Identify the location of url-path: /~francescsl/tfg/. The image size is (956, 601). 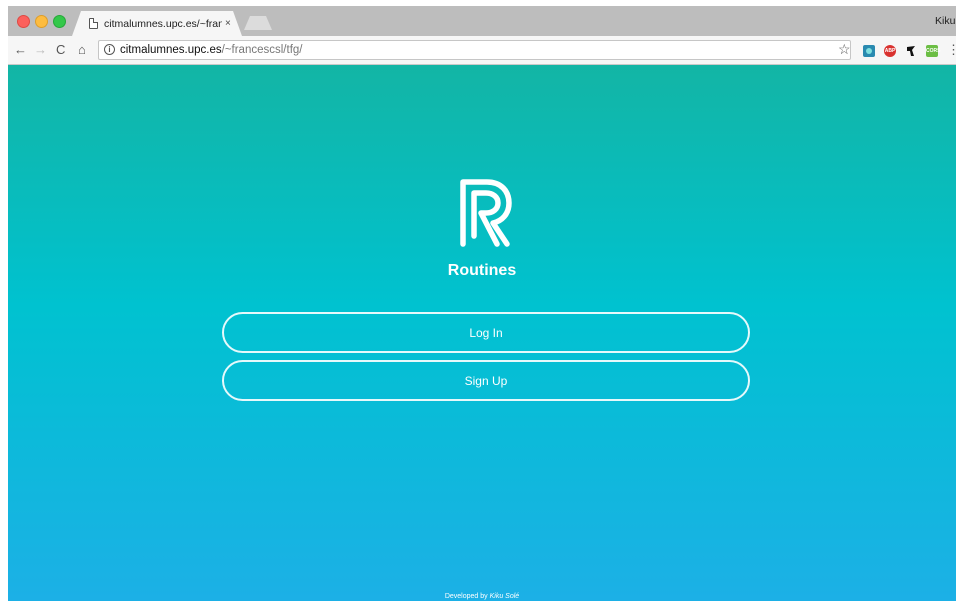
(262, 50).